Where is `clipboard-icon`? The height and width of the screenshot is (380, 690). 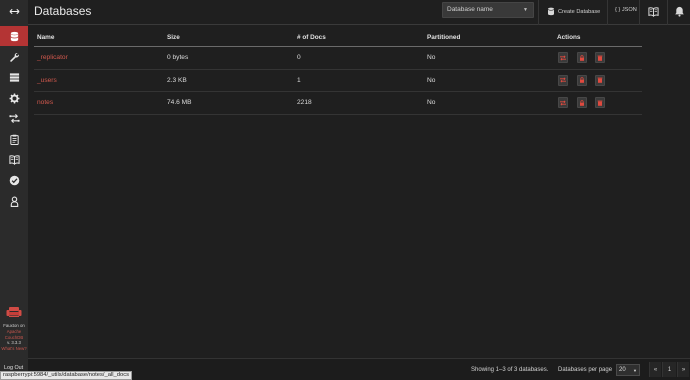
clipboard-icon is located at coordinates (14, 139).